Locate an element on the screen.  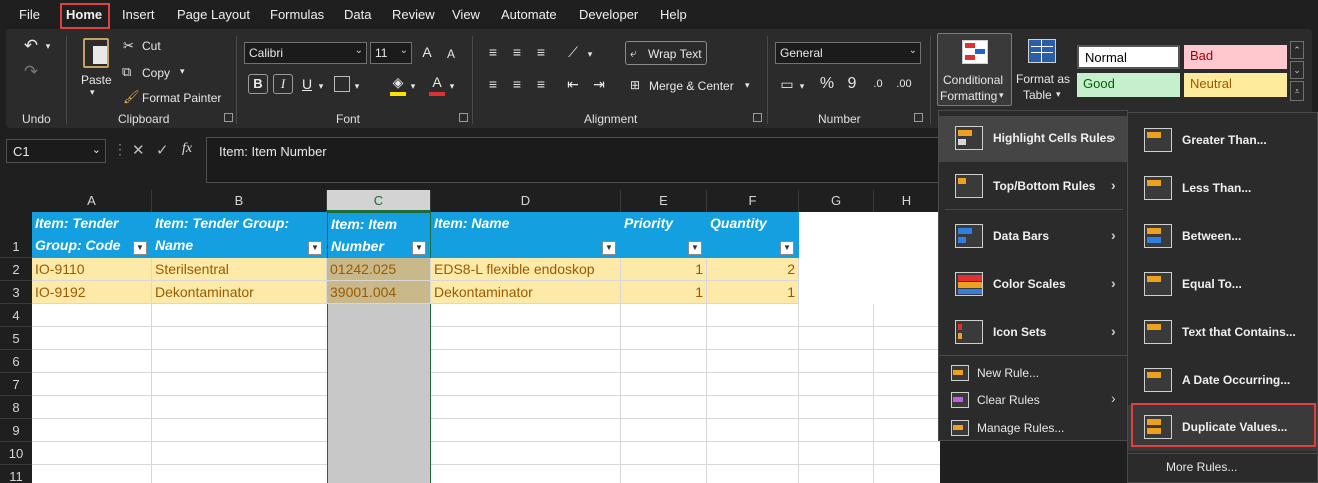
tab-developer: Developer is located at coordinates (608, 14).